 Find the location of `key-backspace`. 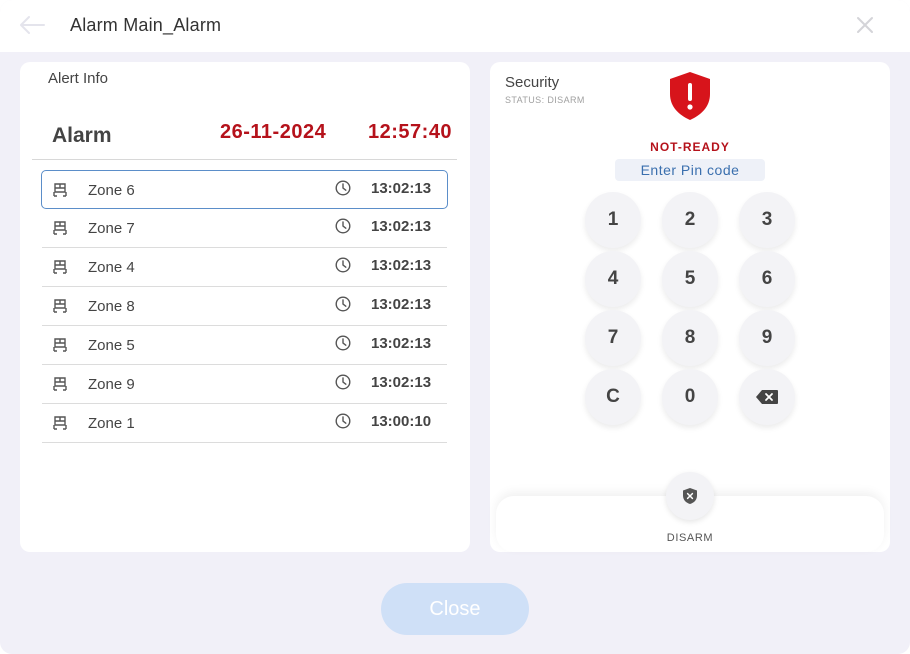

key-backspace is located at coordinates (767, 397).